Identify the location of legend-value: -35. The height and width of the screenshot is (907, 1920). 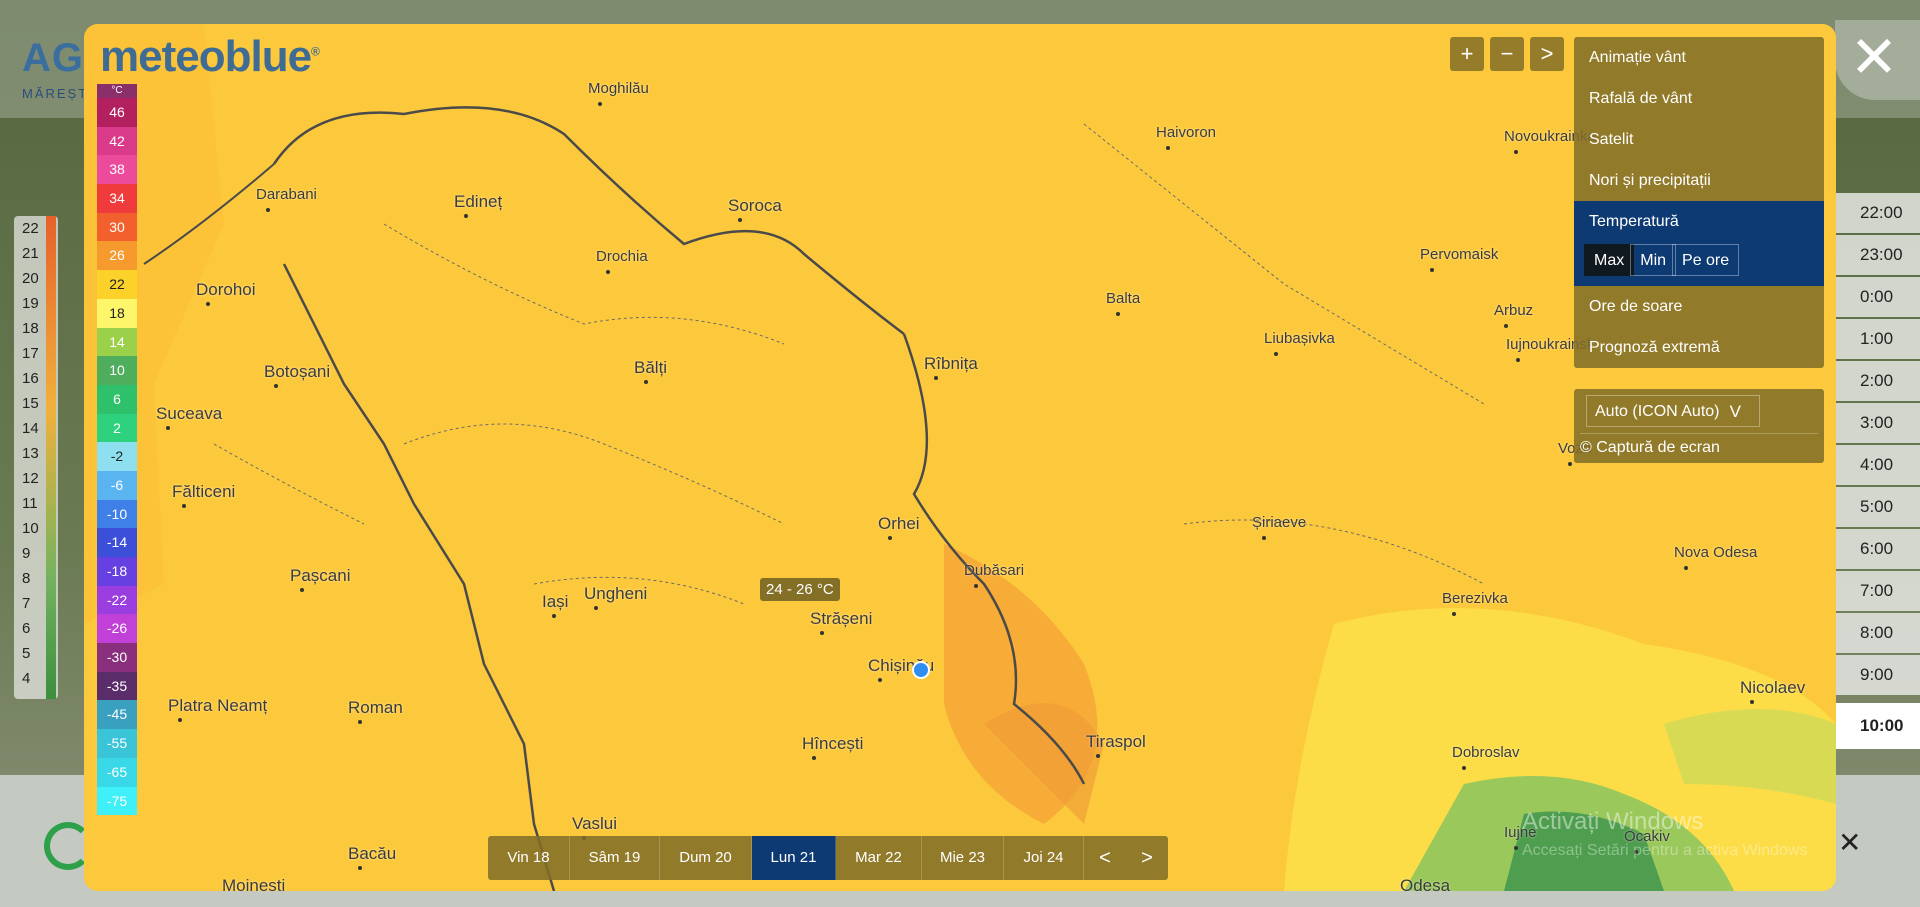
(117, 686).